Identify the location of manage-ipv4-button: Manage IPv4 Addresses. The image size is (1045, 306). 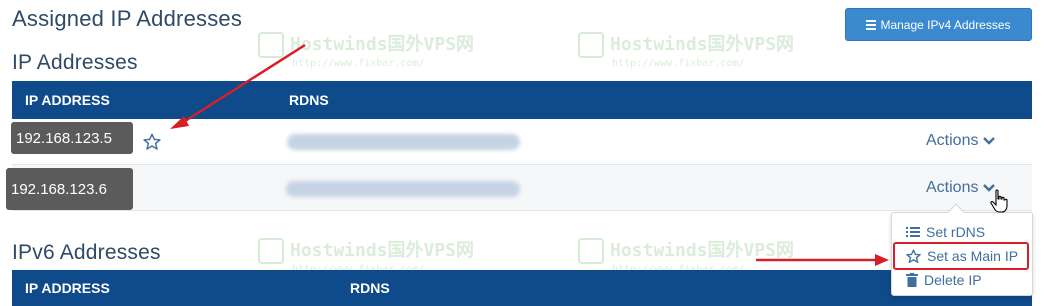
(938, 24).